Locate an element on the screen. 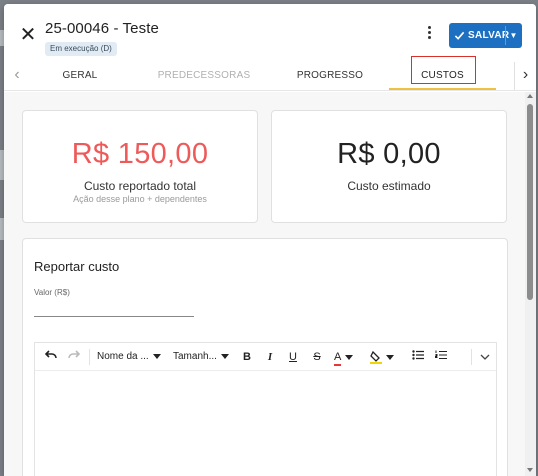 This screenshot has width=538, height=476. status-badge: Em execução (D) is located at coordinates (81, 49).